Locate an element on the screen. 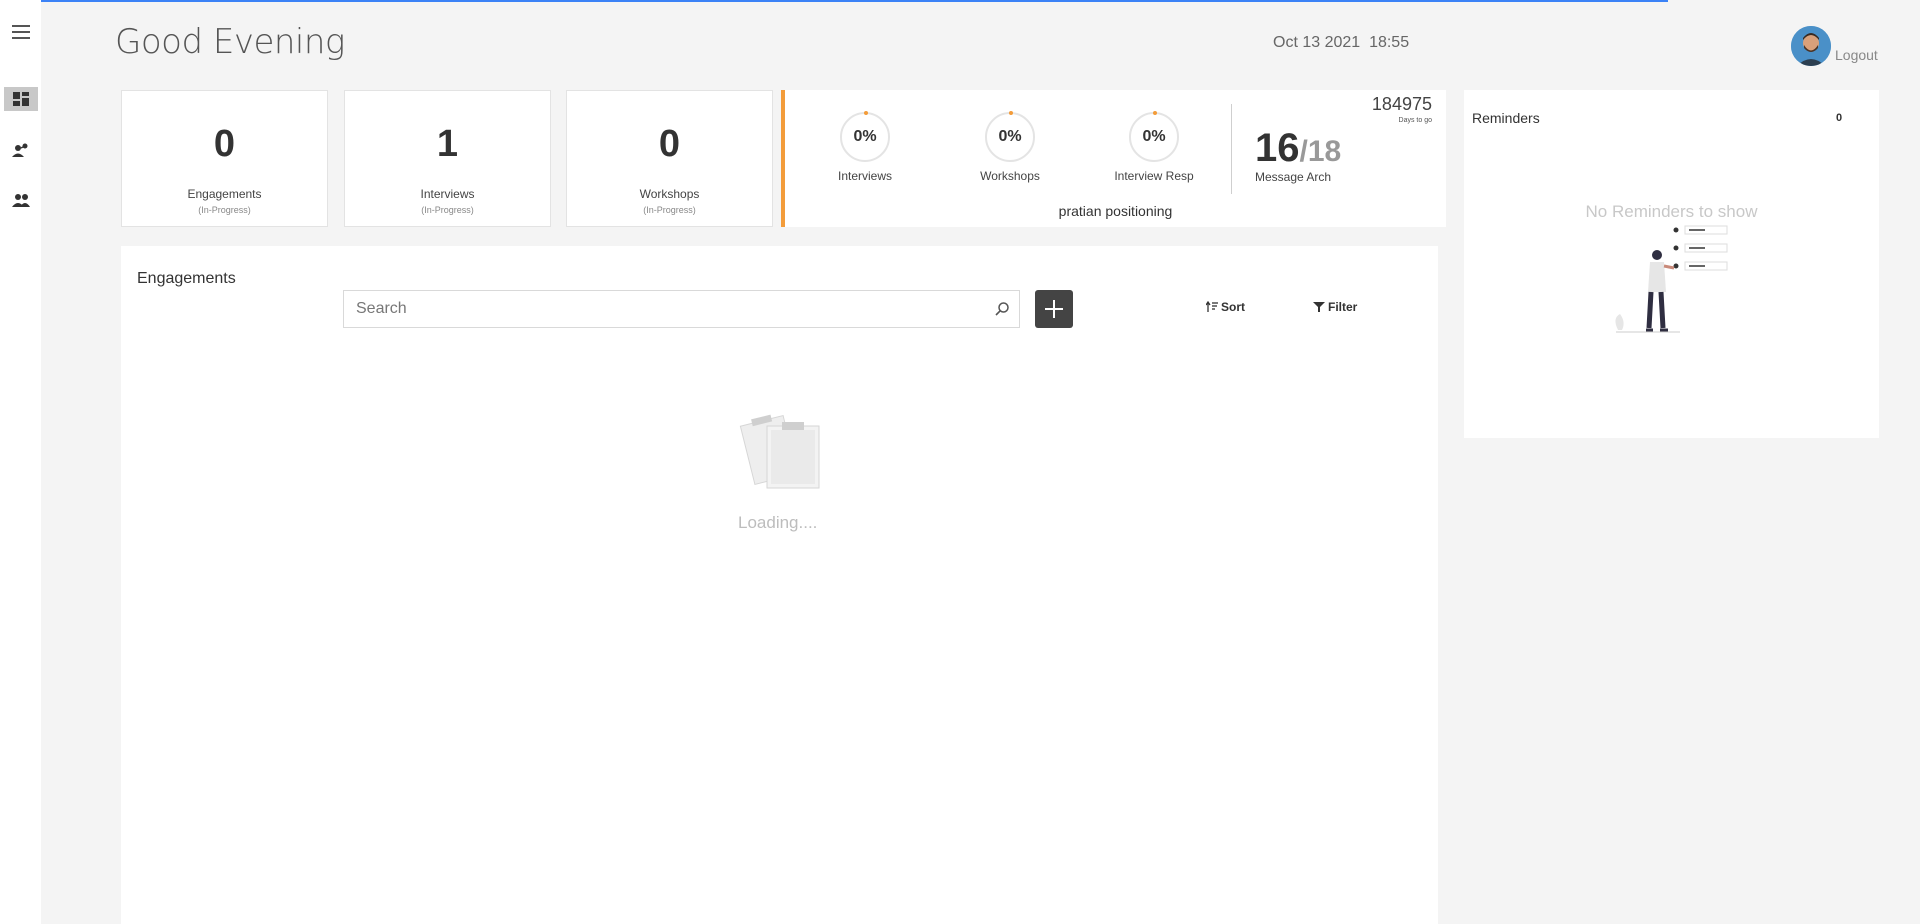 The width and height of the screenshot is (1920, 924). datetime-display: Oct 13 2021 18:55 is located at coordinates (1341, 42).